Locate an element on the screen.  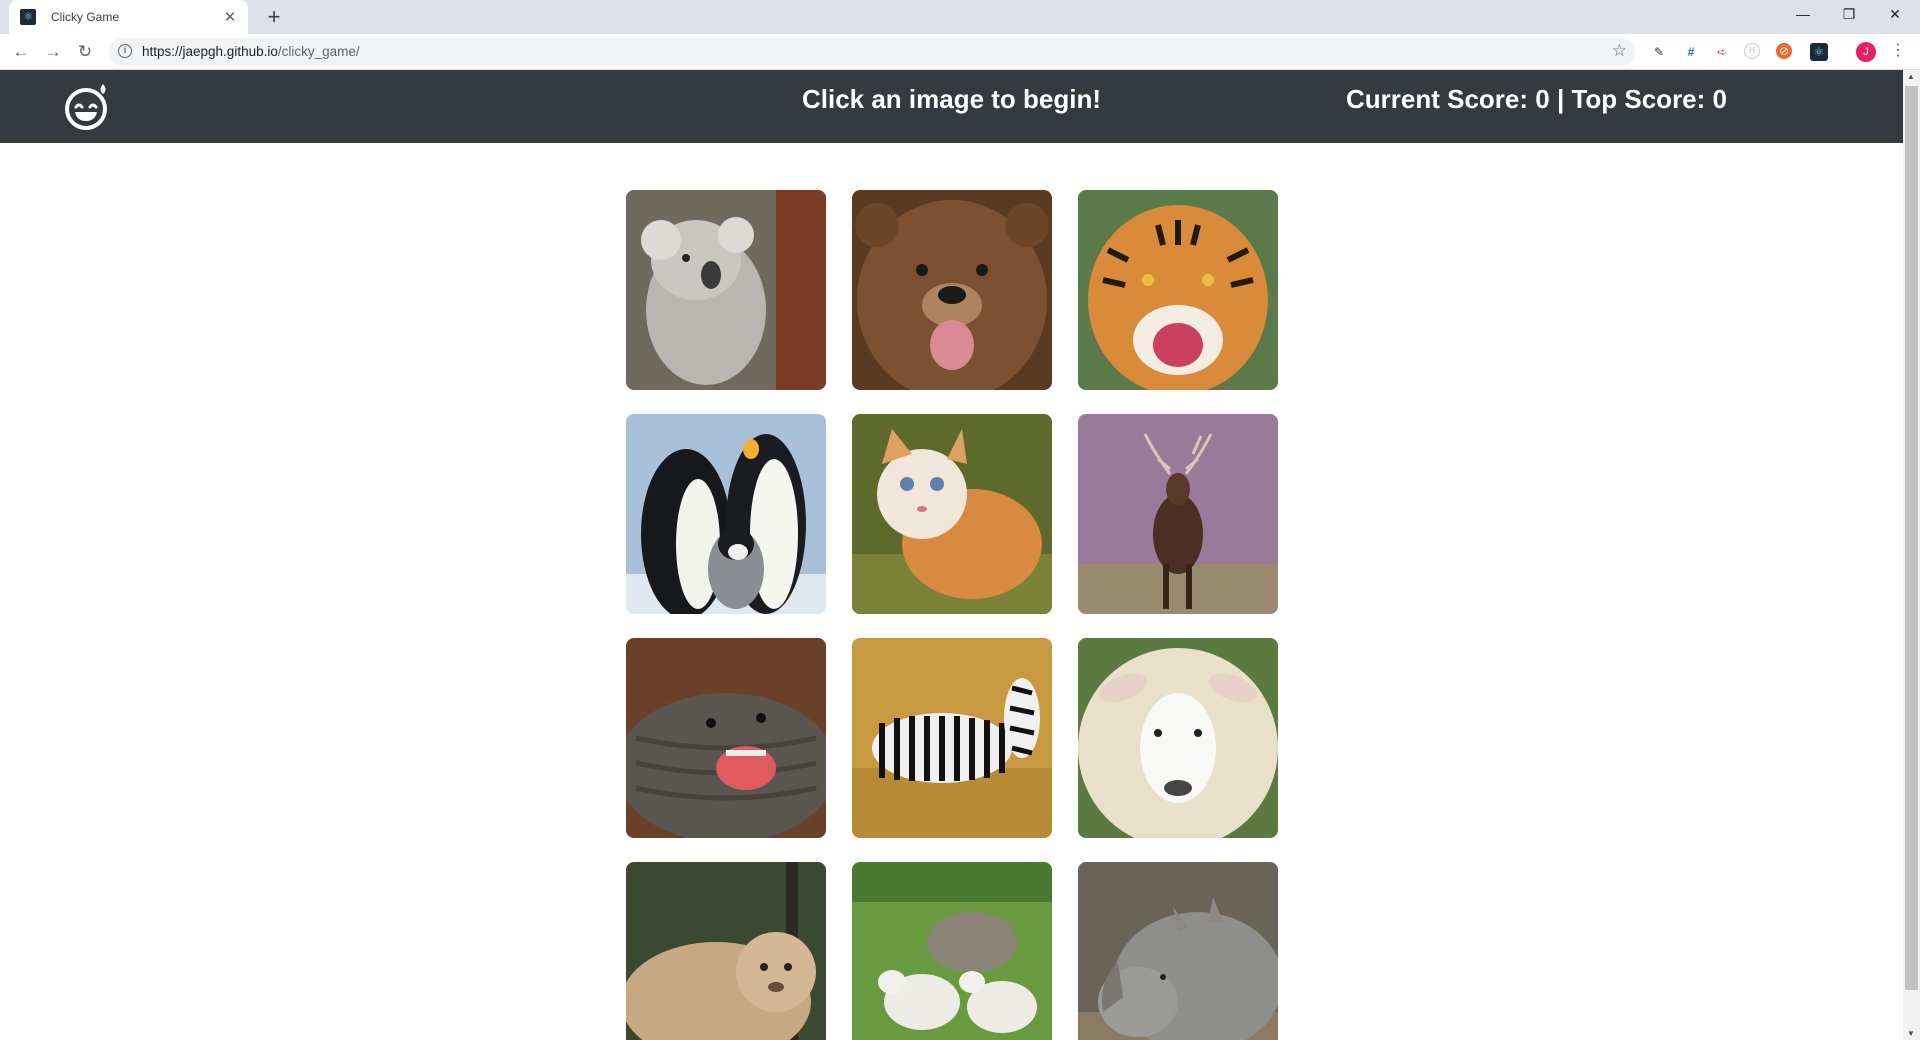
card-liger is located at coordinates (726, 951).